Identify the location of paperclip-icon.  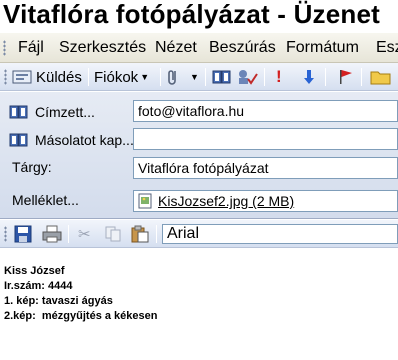
(172, 77).